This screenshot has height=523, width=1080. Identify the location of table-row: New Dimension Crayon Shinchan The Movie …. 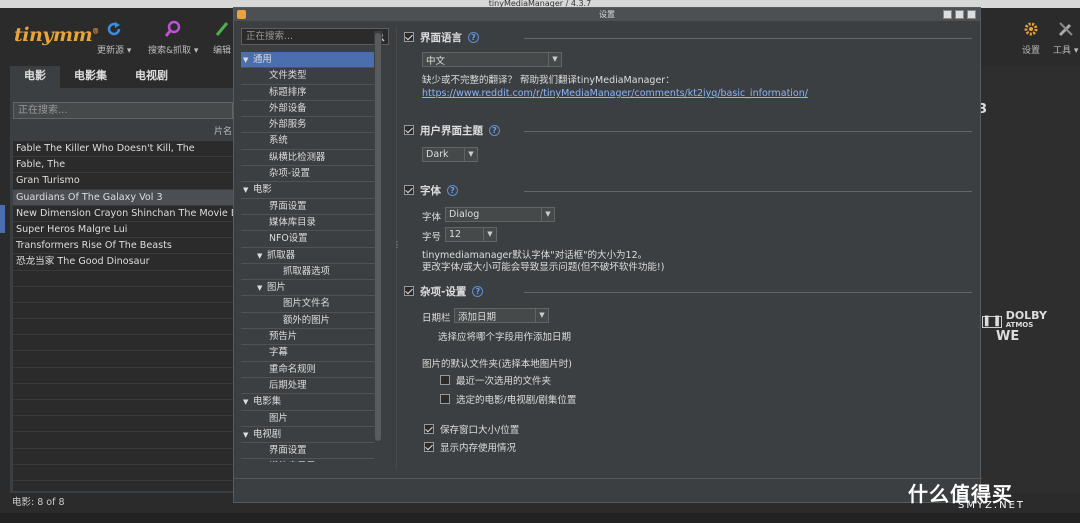
(123, 214).